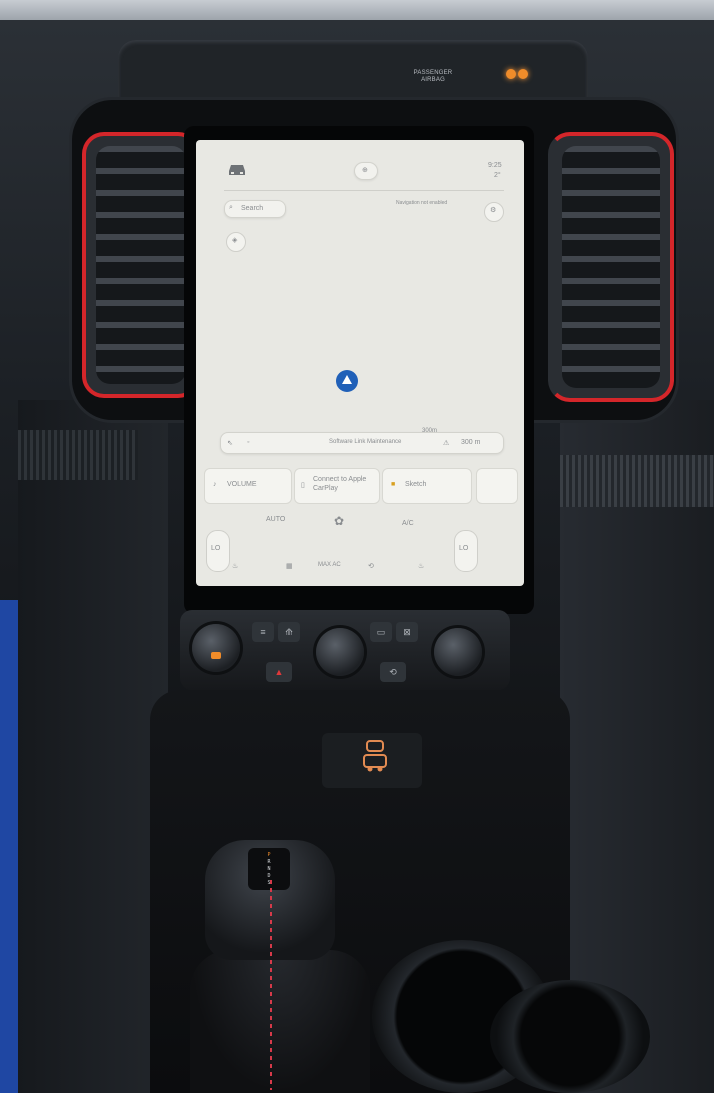 This screenshot has width=714, height=1093. What do you see at coordinates (329, 565) in the screenshot?
I see `max-ac-button: MAX AC` at bounding box center [329, 565].